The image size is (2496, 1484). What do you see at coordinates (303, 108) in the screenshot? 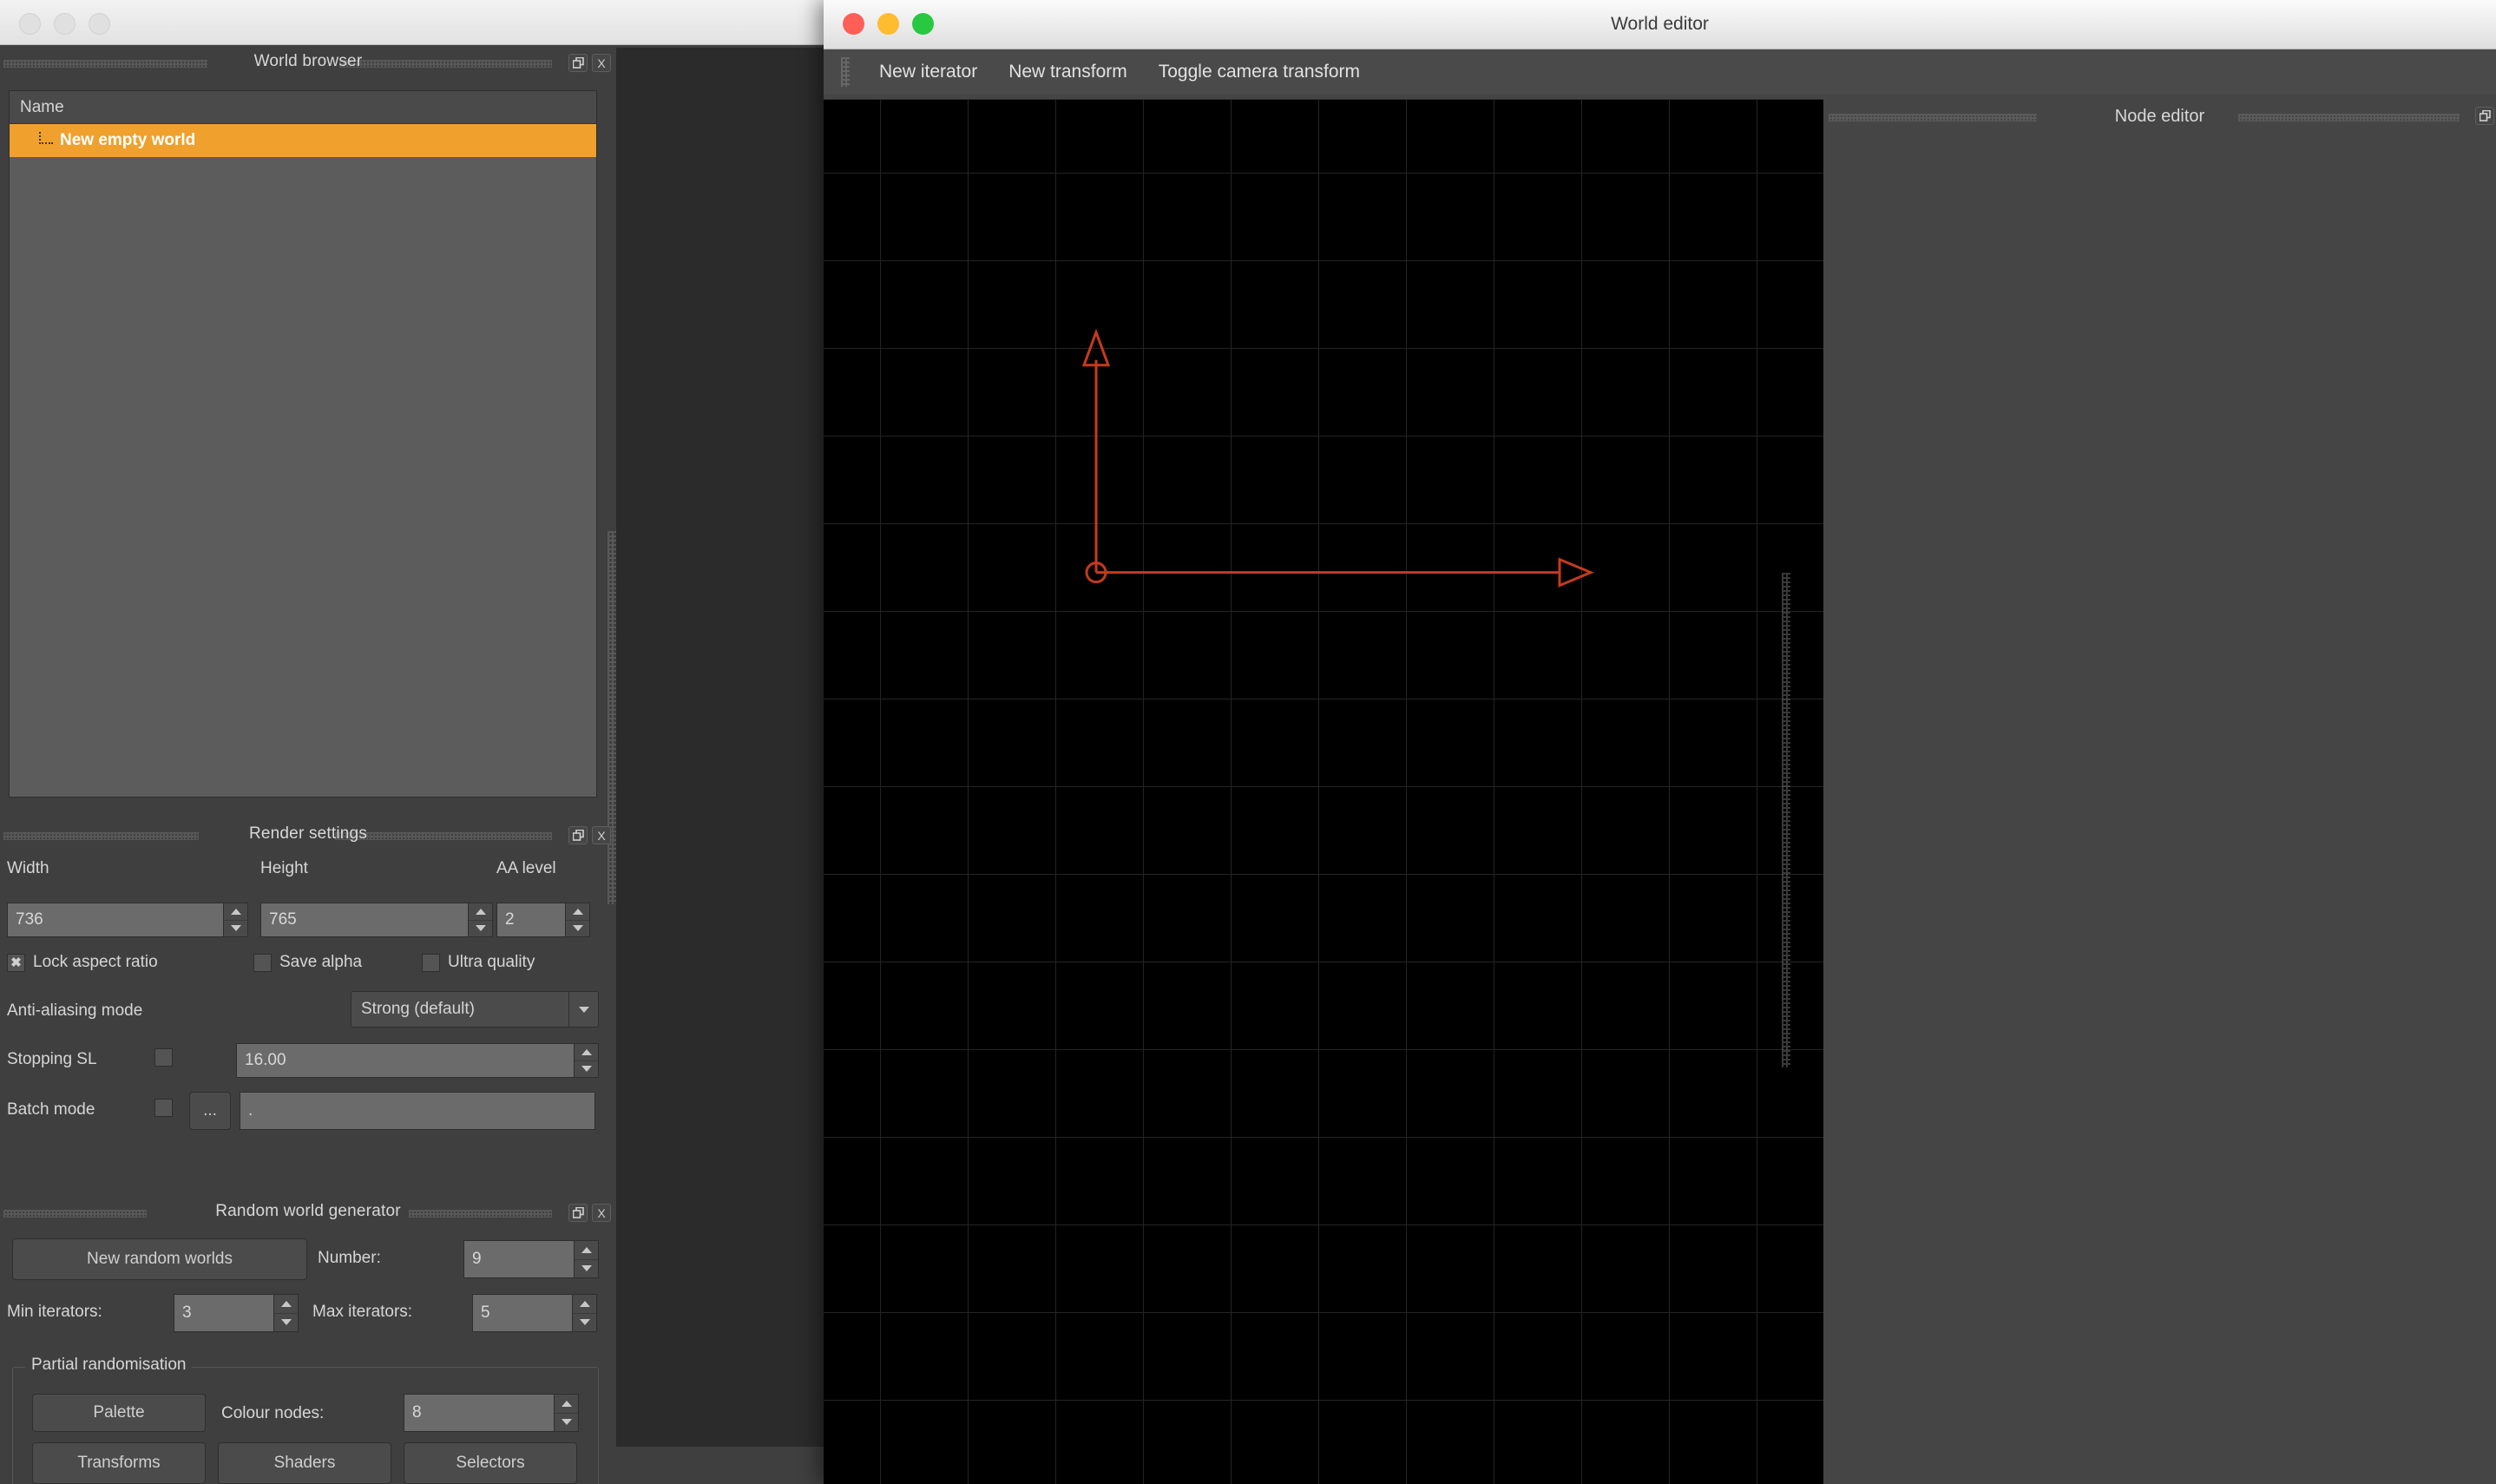
I see `world-browser-column-header-name: Name` at bounding box center [303, 108].